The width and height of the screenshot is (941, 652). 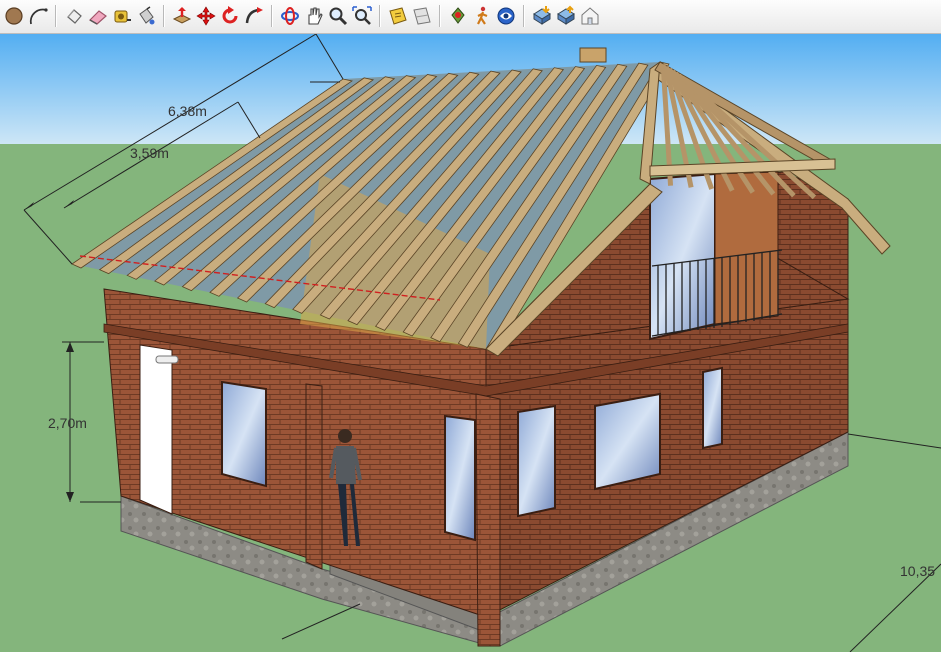 I want to click on select-icon, so click(x=74, y=16).